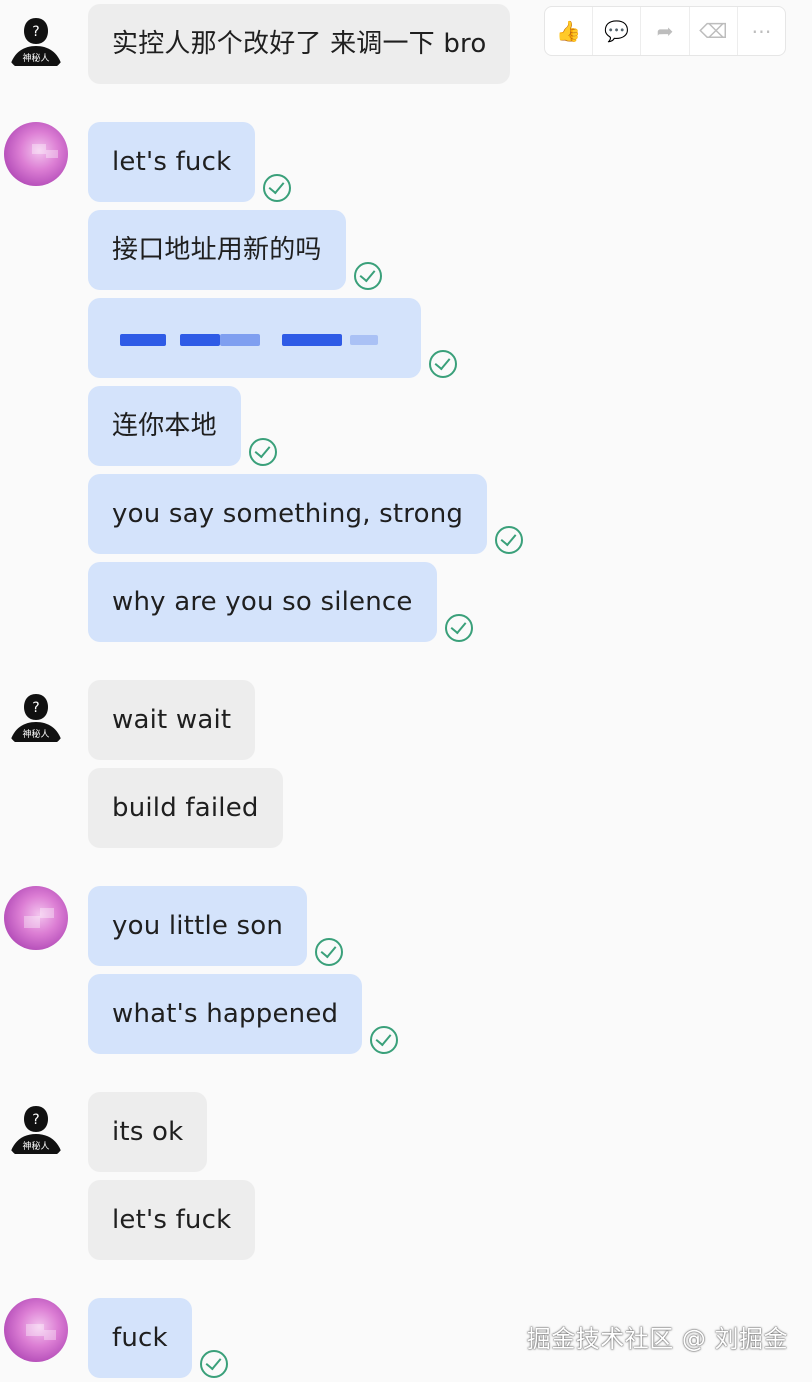 This screenshot has width=812, height=1382. Describe the element at coordinates (262, 602) in the screenshot. I see `message-bubble: why are you so silence` at that location.